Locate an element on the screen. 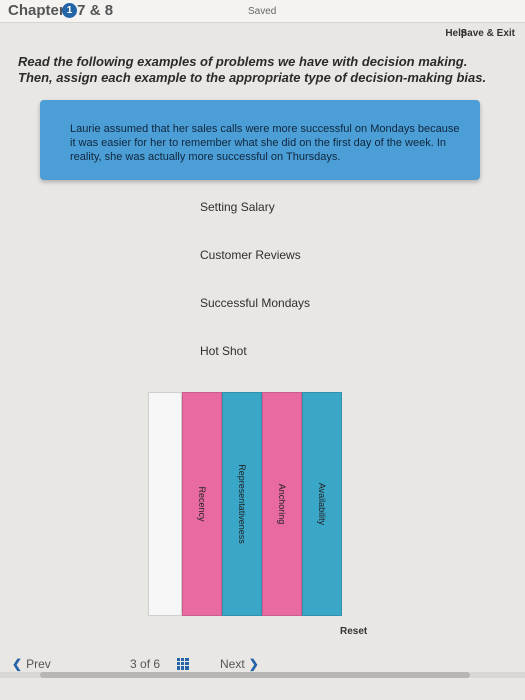 The width and height of the screenshot is (525, 700). next-label: Next is located at coordinates (232, 664).